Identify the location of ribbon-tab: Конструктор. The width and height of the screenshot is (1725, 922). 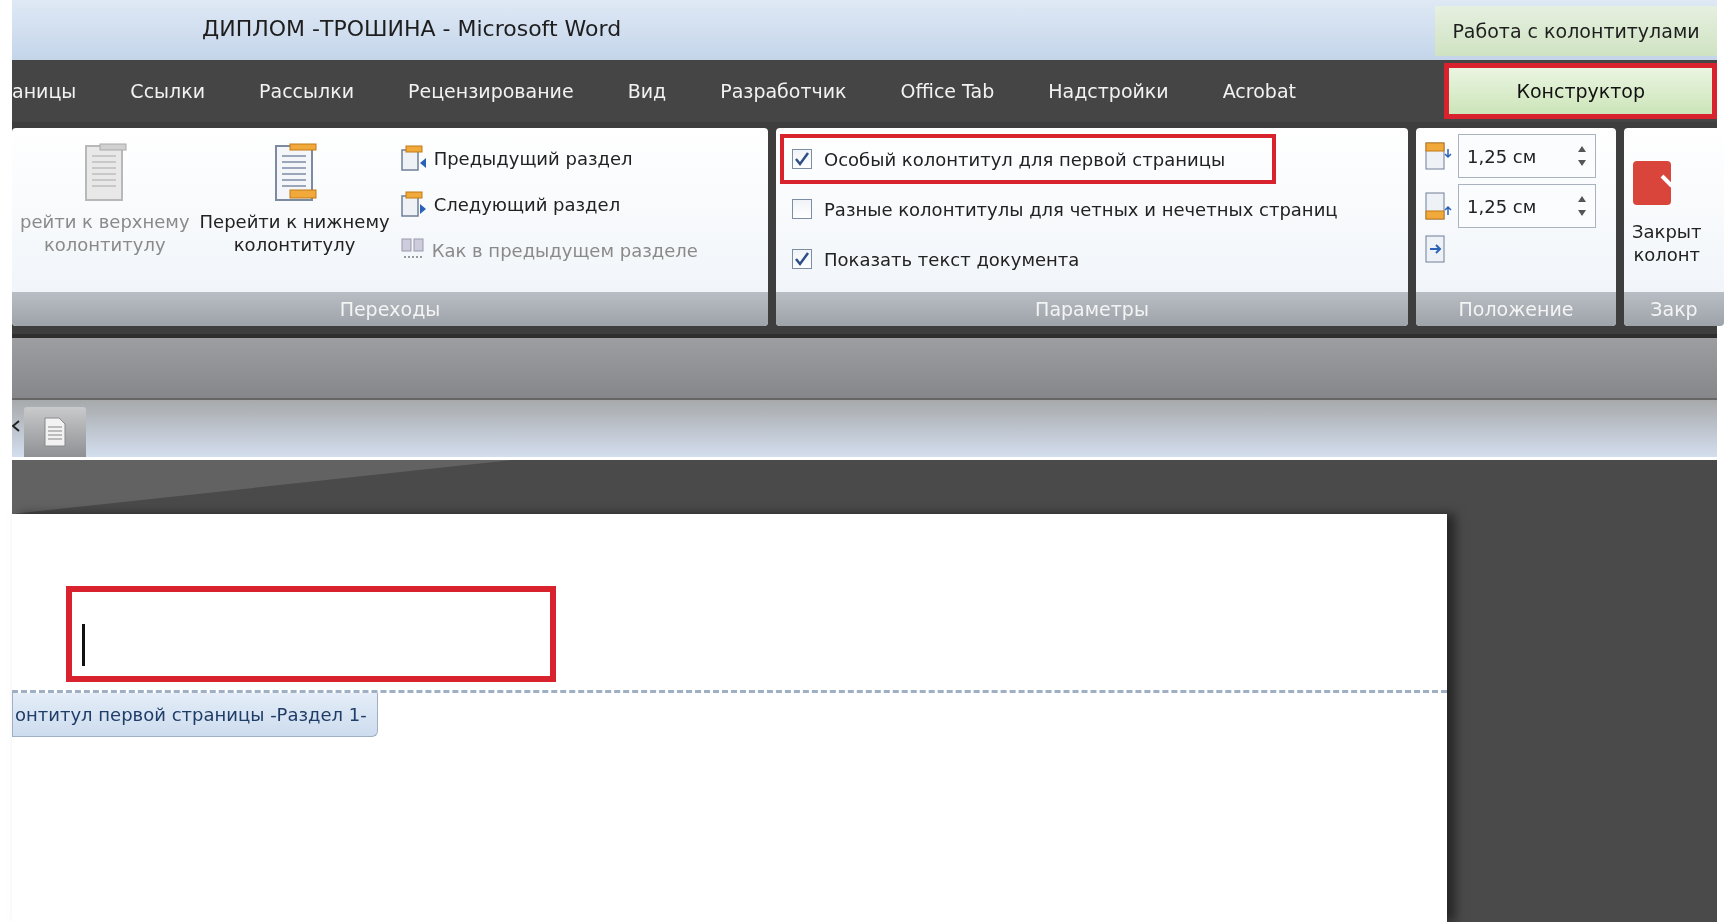
(1580, 91).